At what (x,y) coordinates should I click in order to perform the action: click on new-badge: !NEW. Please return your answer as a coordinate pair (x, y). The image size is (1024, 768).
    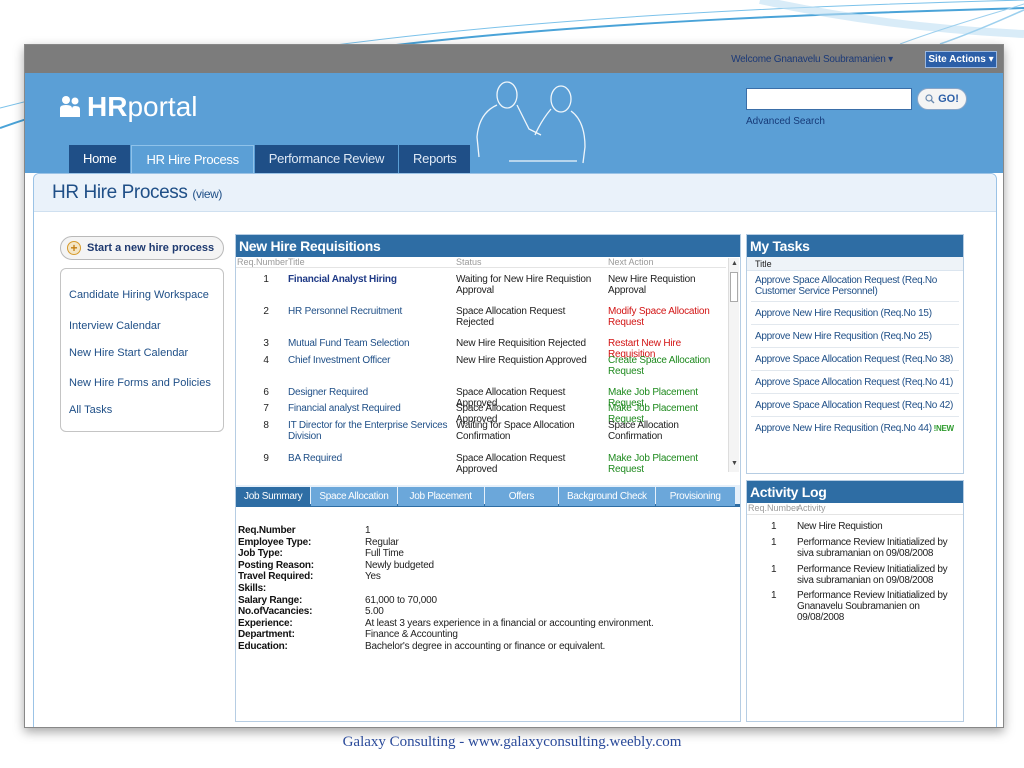
    Looking at the image, I should click on (942, 428).